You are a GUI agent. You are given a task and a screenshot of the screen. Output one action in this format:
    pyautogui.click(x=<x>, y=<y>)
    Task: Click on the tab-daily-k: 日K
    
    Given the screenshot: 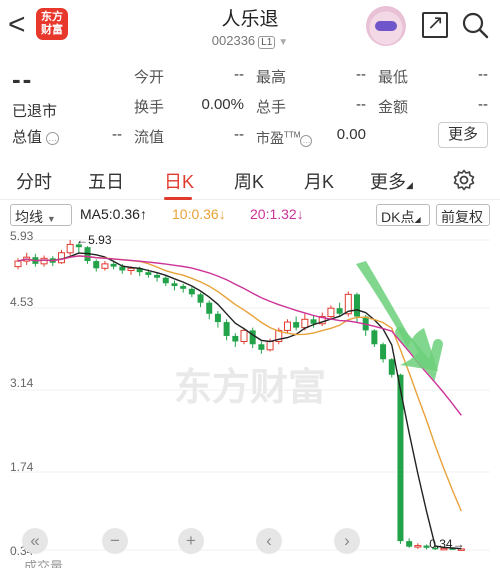 What is the action you would take?
    pyautogui.click(x=179, y=181)
    